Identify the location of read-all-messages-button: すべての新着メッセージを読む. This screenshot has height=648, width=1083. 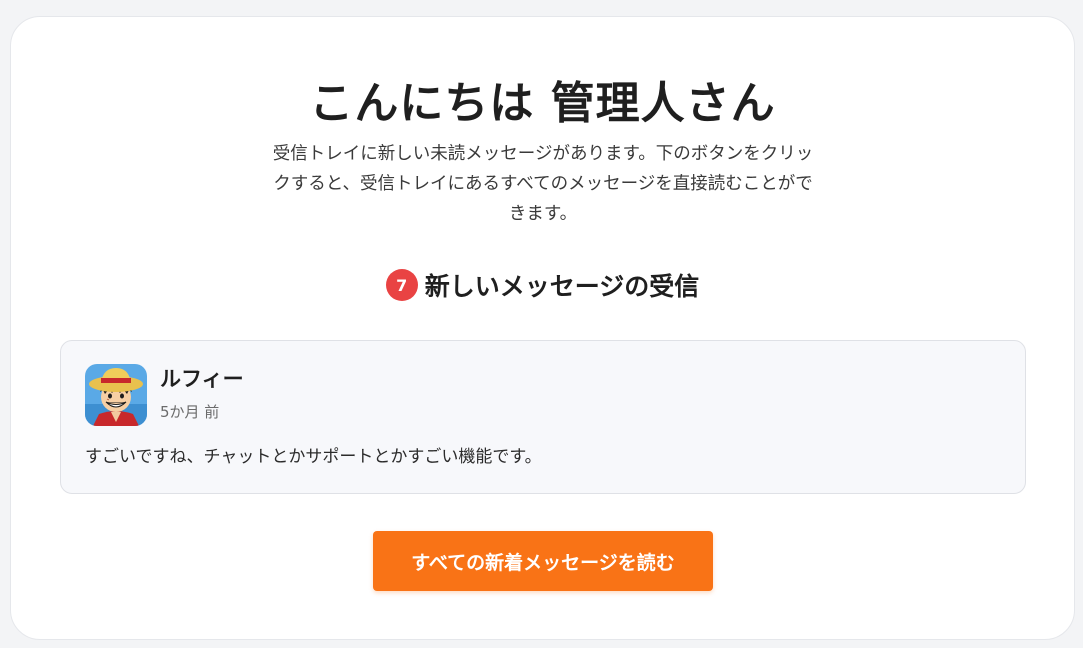
(543, 561).